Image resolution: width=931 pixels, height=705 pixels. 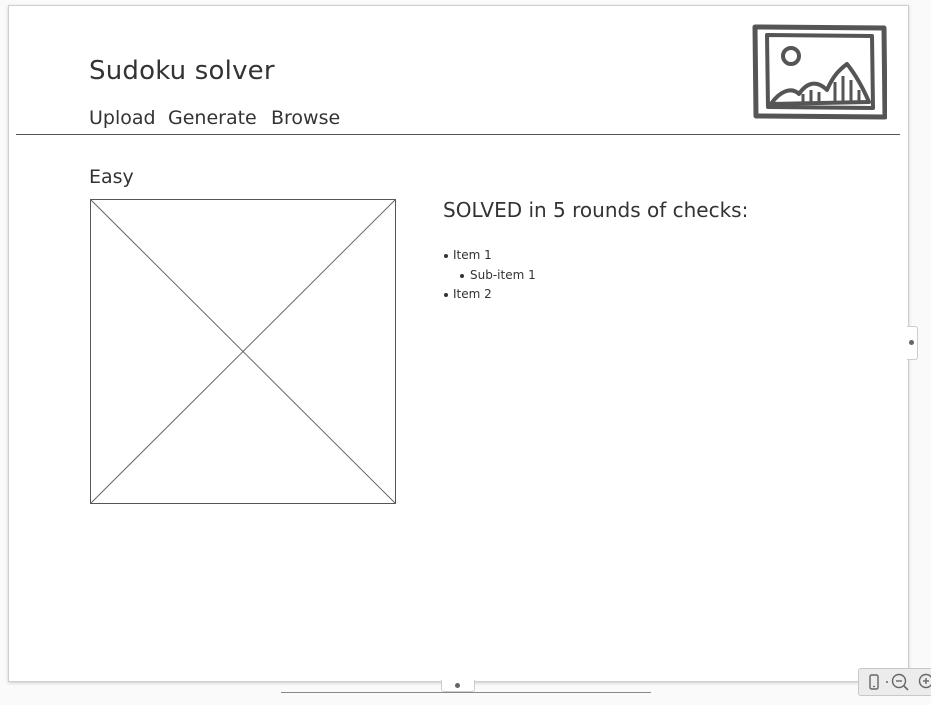 I want to click on image-icon, so click(x=820, y=72).